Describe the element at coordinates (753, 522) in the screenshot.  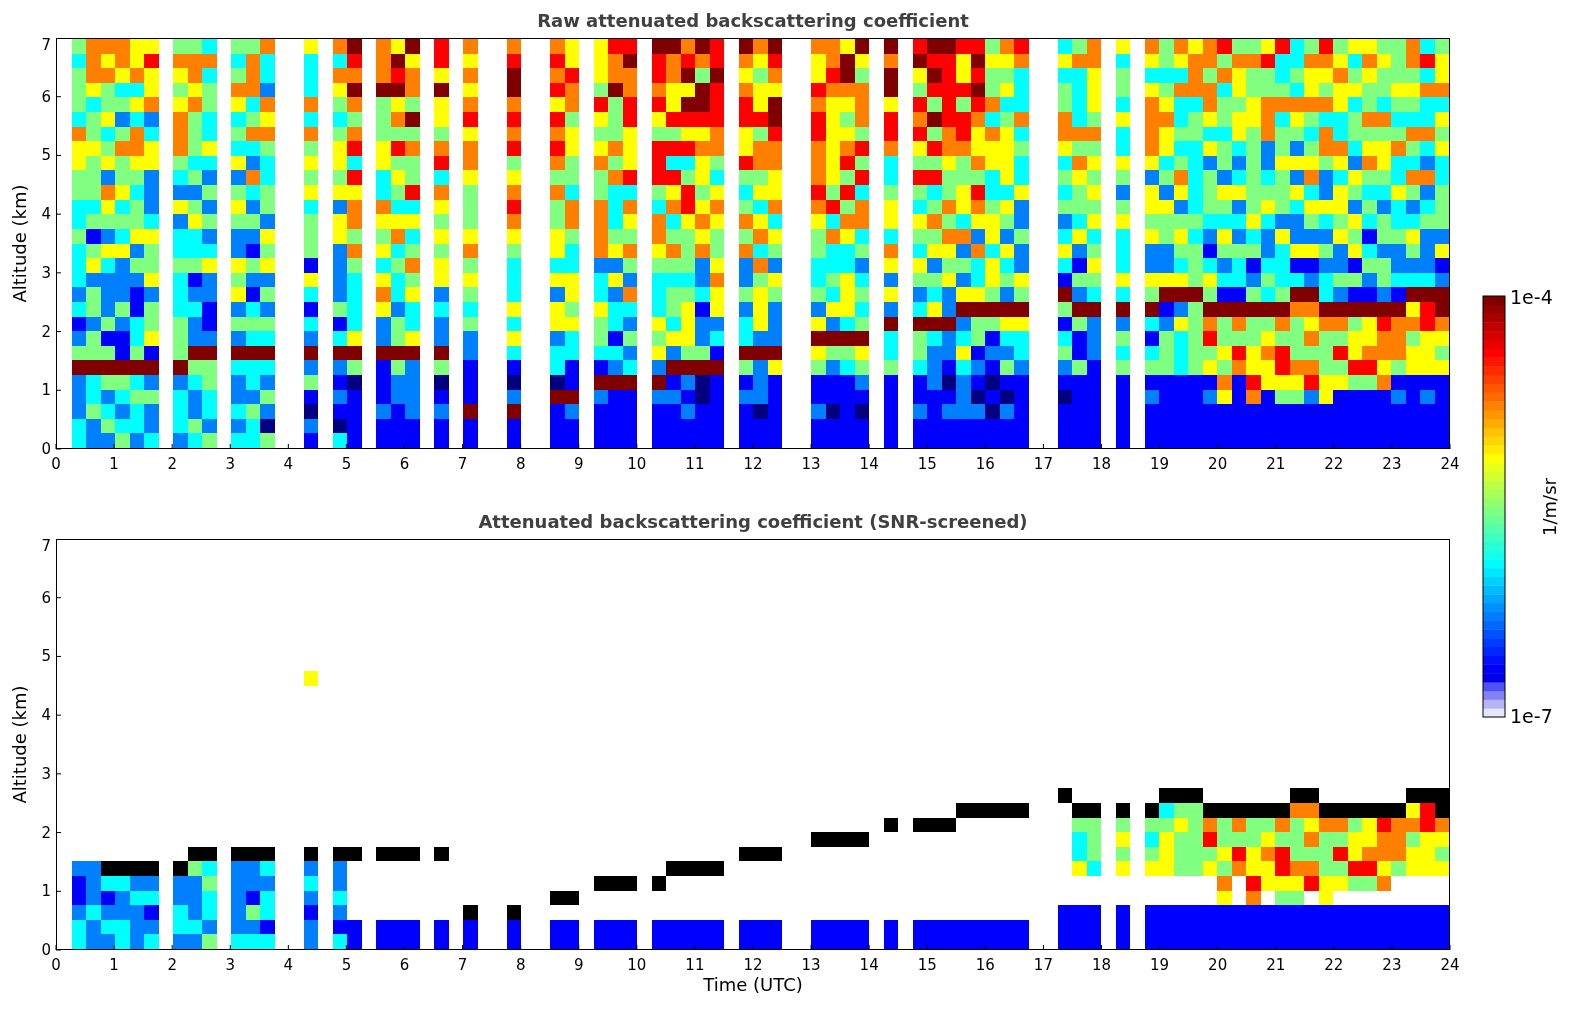
I see `chart-title: Attenuated backscattering coefficient (SNR-screened)` at that location.